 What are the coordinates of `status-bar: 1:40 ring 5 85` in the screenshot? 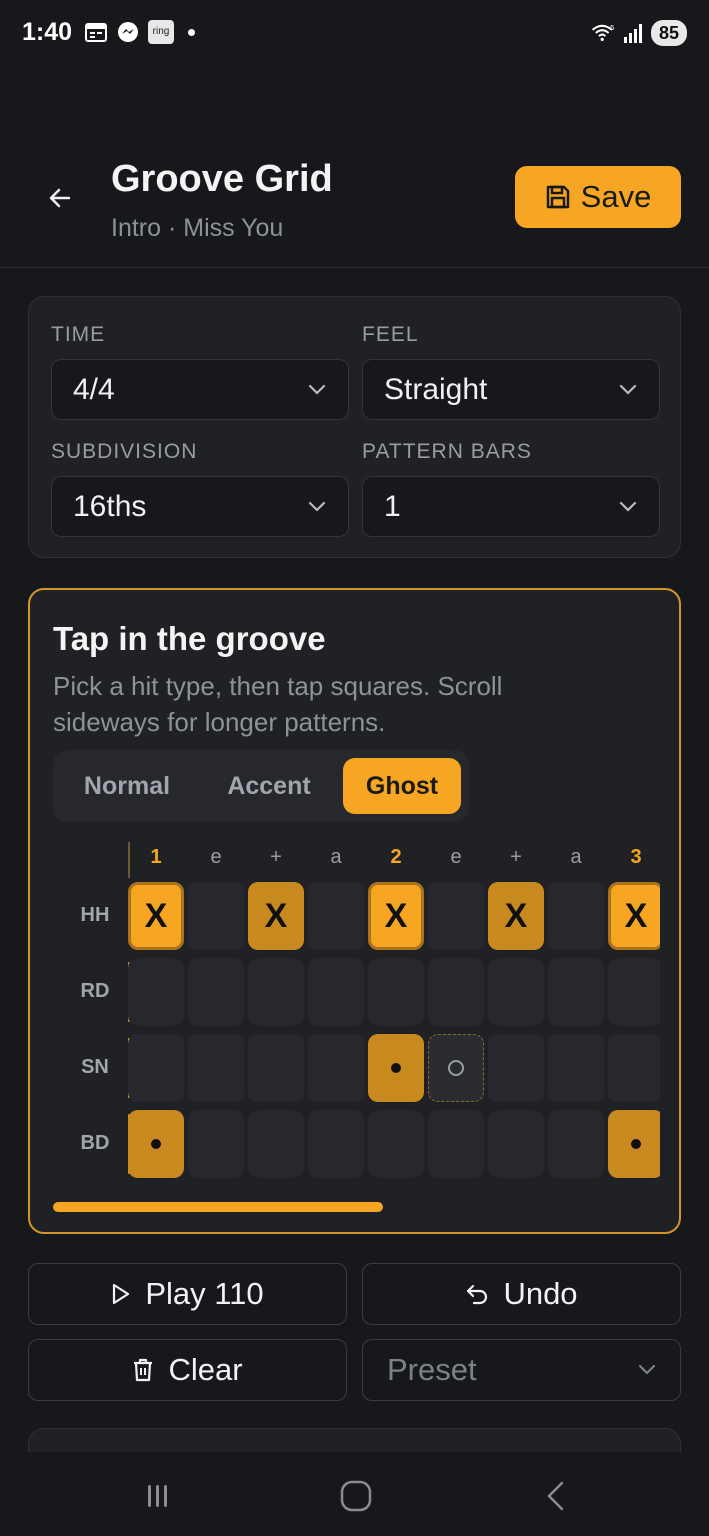 It's located at (354, 34).